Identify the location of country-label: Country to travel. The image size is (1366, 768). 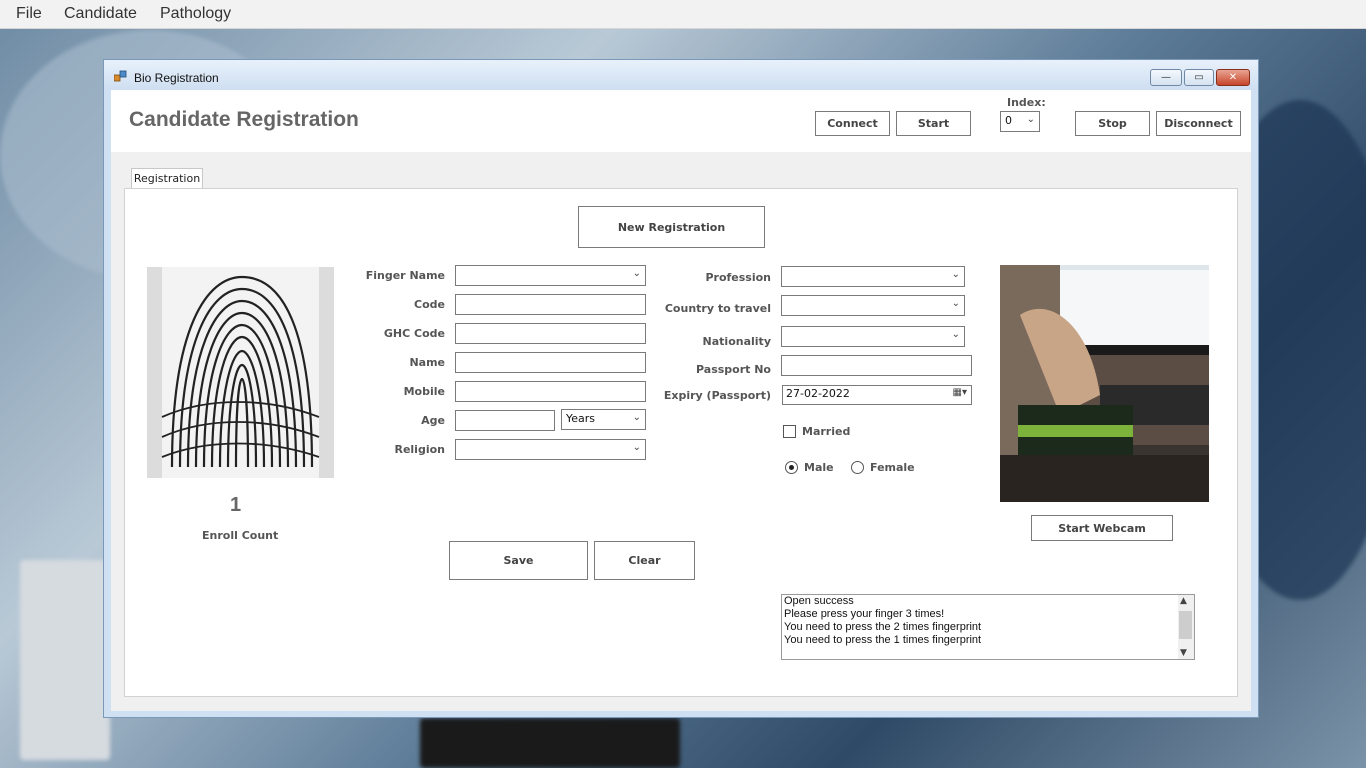
(717, 308).